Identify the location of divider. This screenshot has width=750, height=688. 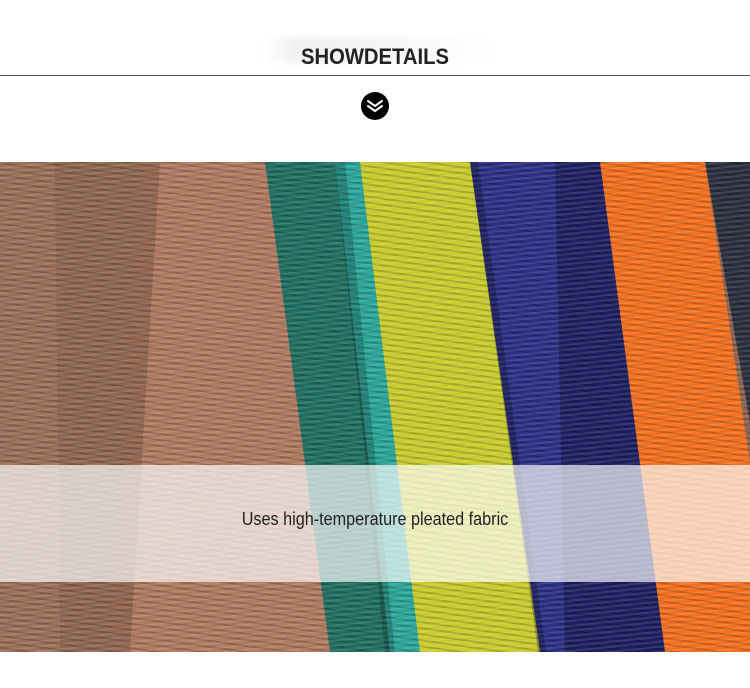
(375, 75).